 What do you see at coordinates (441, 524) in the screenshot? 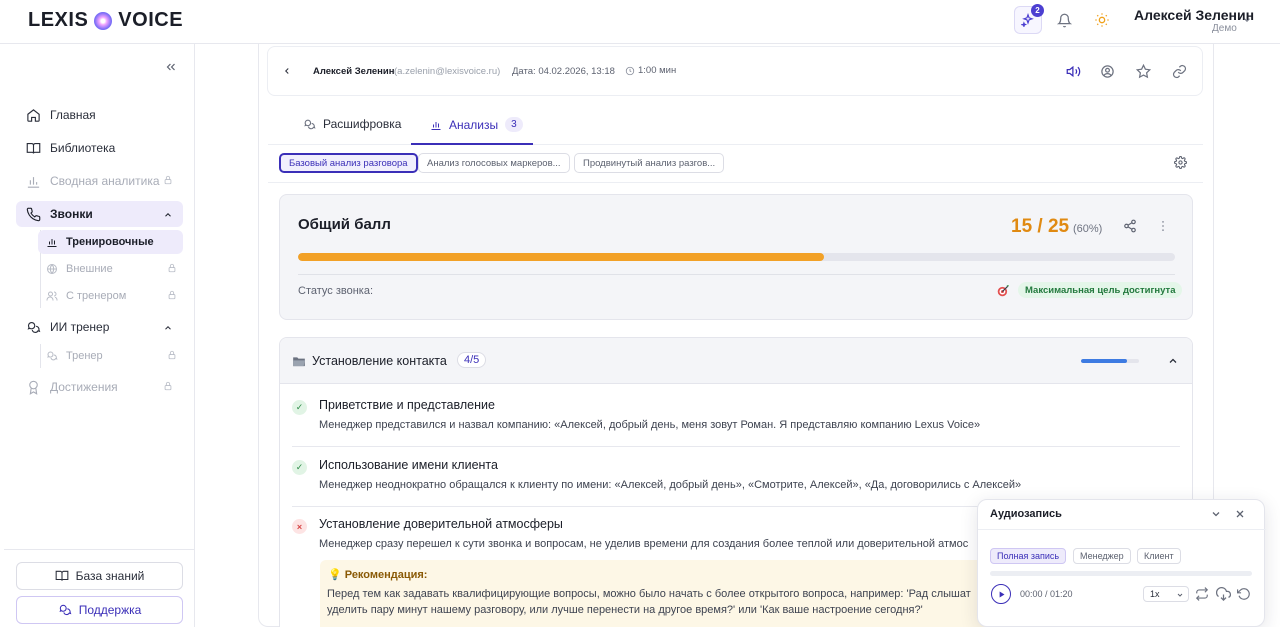
I see `criterion-title: Установление доверительной атмосферы` at bounding box center [441, 524].